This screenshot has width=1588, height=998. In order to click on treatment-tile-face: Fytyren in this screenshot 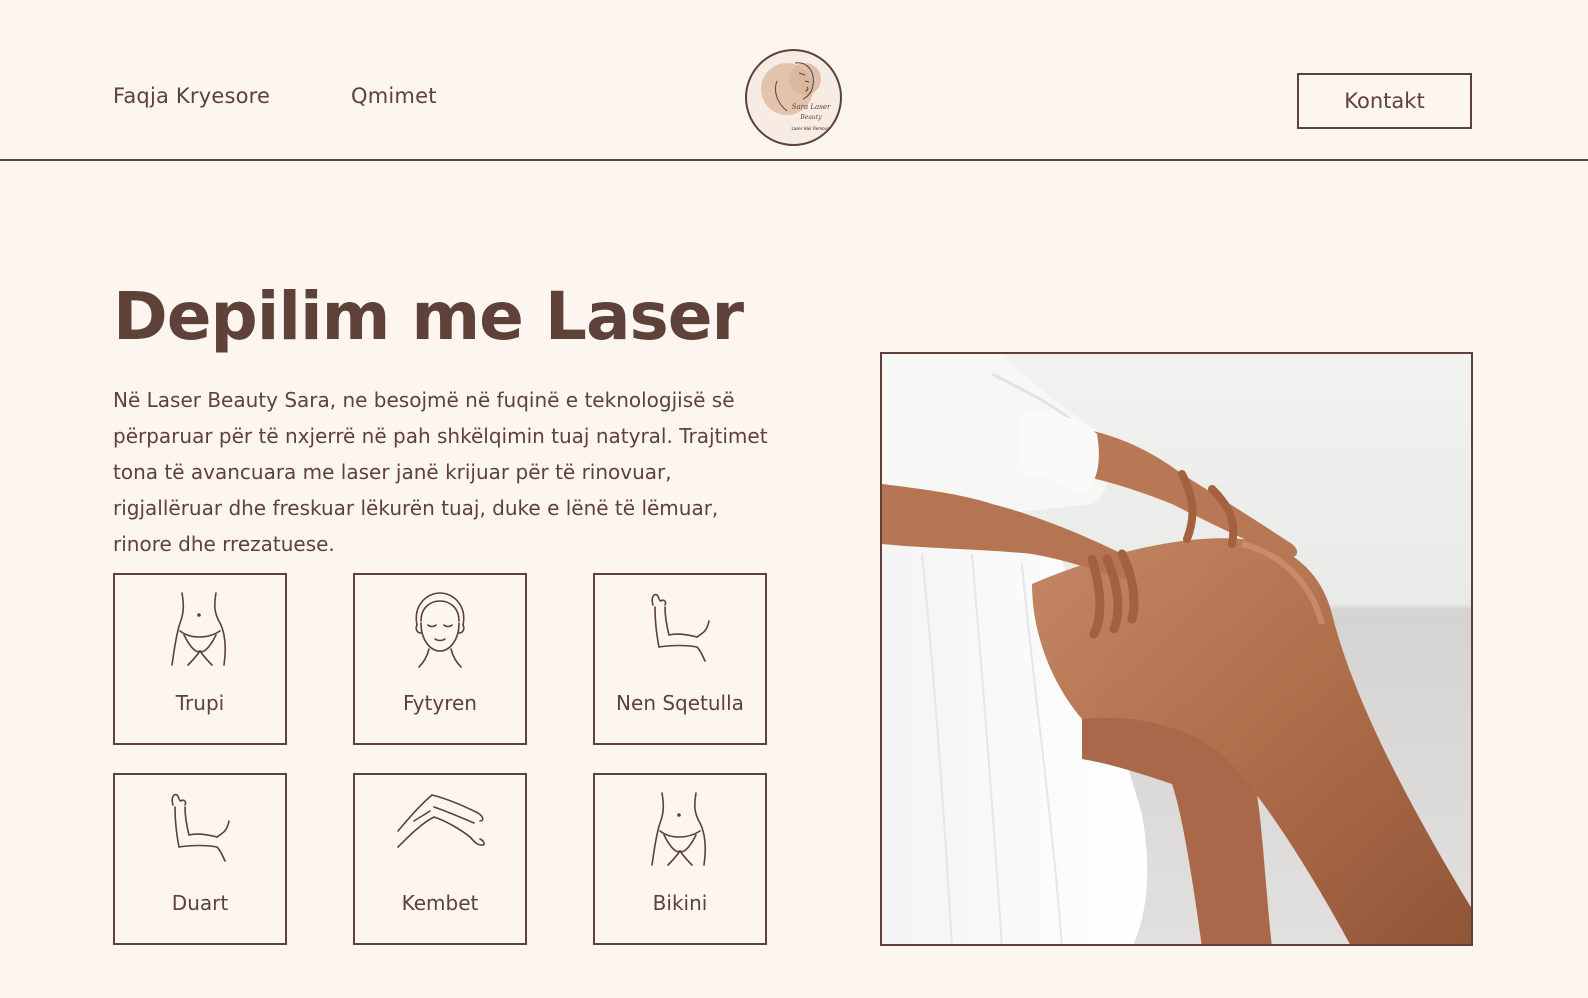, I will do `click(440, 659)`.